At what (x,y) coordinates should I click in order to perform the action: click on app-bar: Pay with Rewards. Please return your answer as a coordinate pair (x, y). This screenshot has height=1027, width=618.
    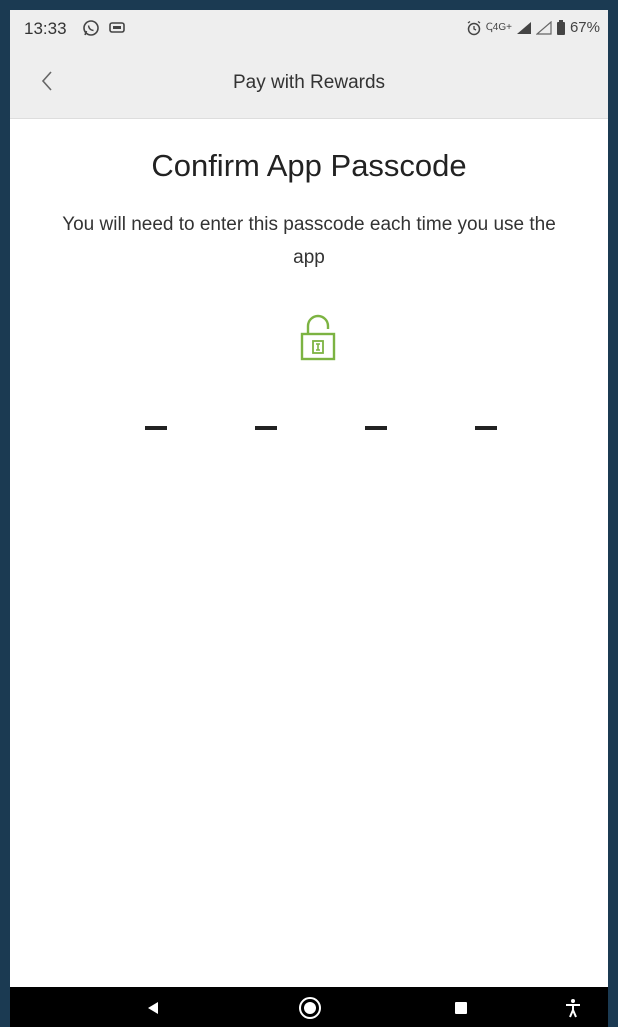
    Looking at the image, I should click on (309, 82).